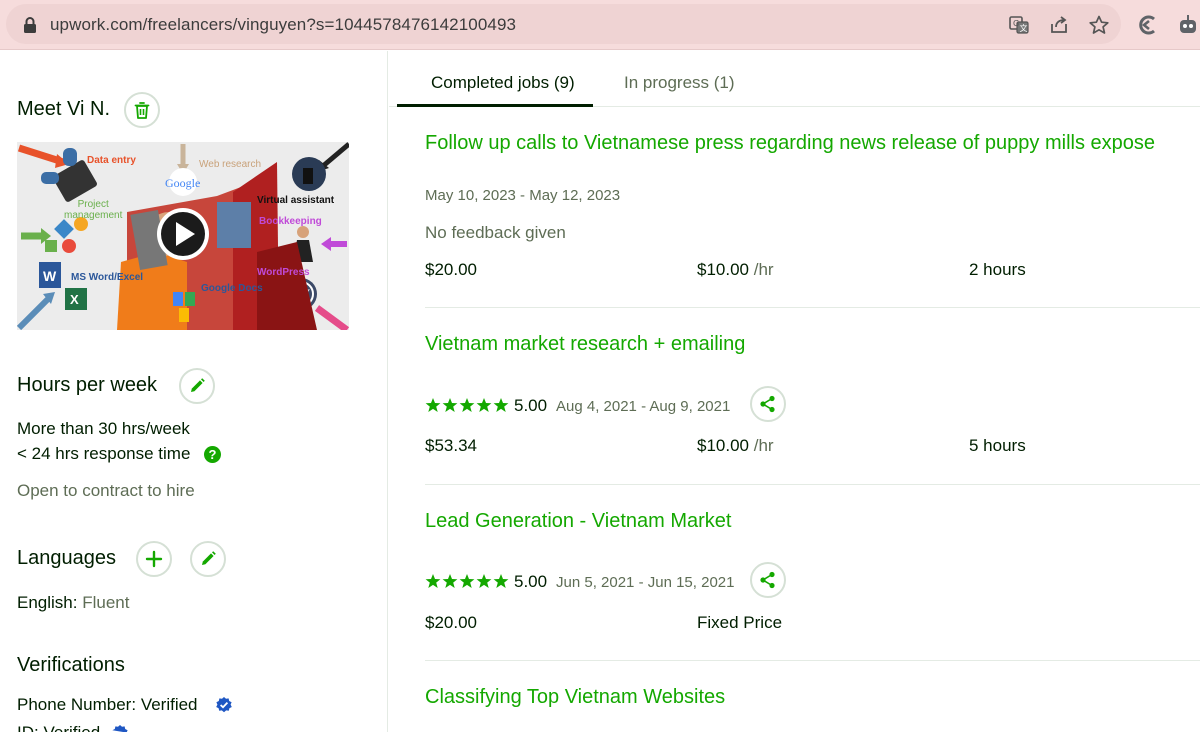  I want to click on tab-in-progress: In progress (1), so click(679, 83).